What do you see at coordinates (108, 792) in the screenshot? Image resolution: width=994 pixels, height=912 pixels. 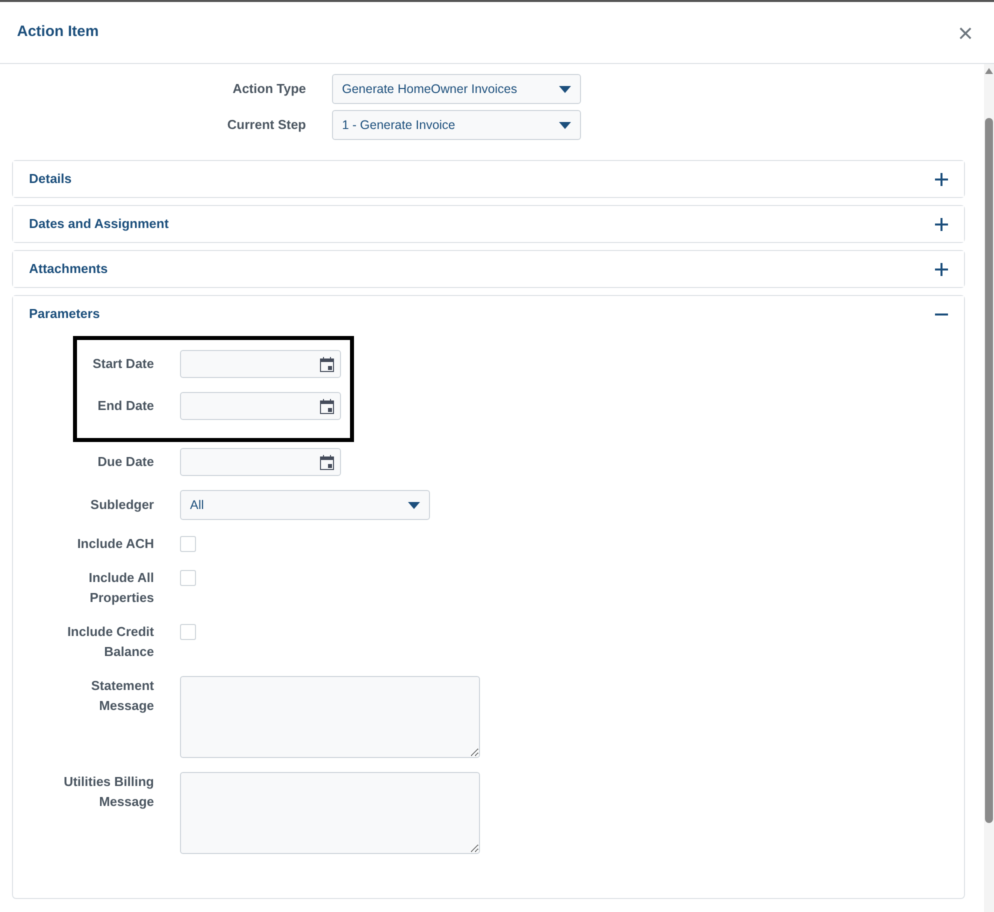 I see `field-label: Utilities Billing Message` at bounding box center [108, 792].